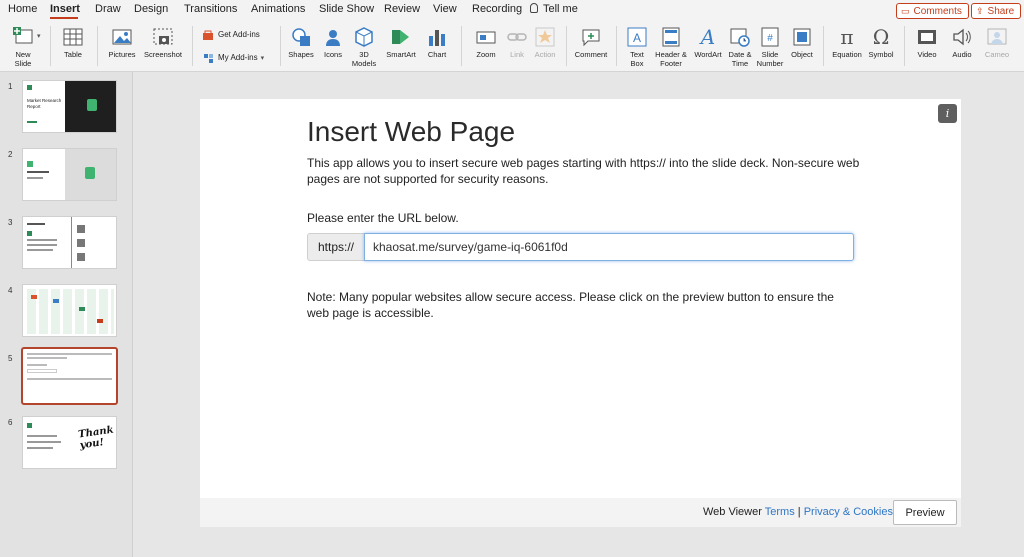 This screenshot has height=557, width=1024. Describe the element at coordinates (708, 54) in the screenshot. I see `wordart-label: WordArt` at that location.